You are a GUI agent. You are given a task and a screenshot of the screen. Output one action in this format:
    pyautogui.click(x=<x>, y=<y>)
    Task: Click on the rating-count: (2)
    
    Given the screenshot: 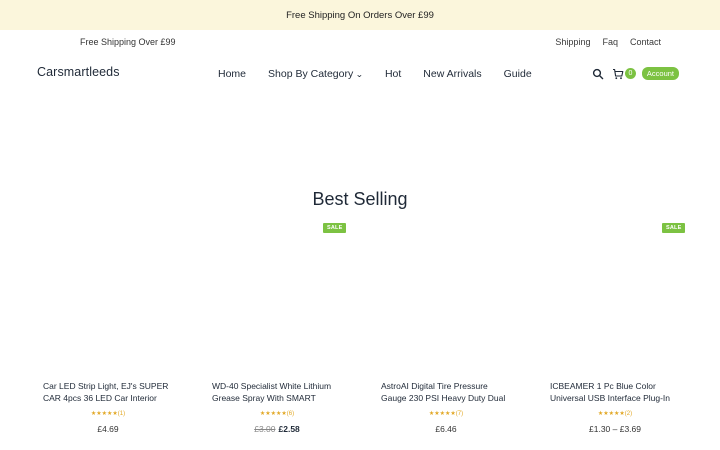 What is the action you would take?
    pyautogui.click(x=628, y=414)
    